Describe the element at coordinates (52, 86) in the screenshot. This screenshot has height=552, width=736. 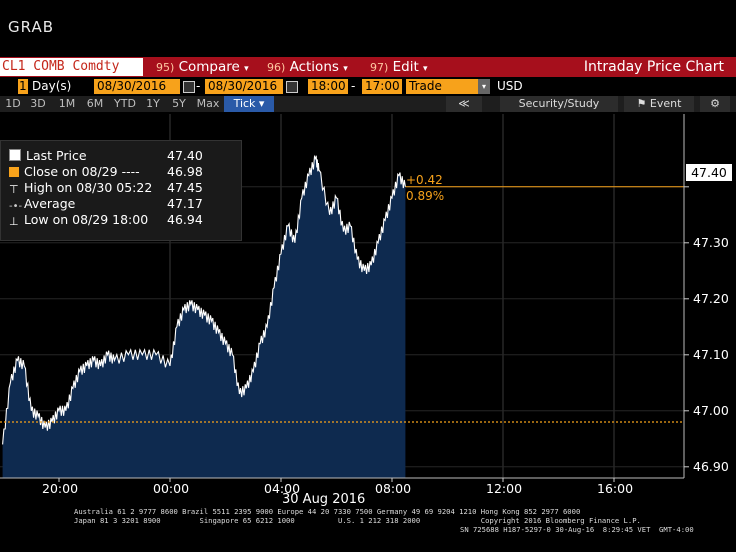
I see `days-unit-label: Day(s)` at that location.